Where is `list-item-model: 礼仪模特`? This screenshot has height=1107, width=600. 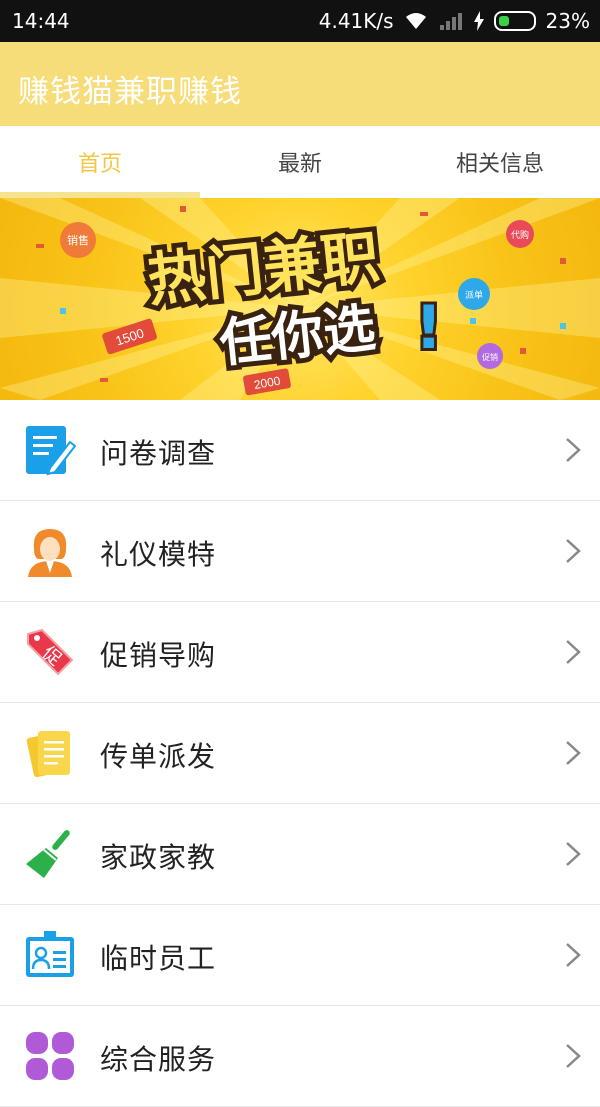 list-item-model: 礼仪模特 is located at coordinates (300, 551).